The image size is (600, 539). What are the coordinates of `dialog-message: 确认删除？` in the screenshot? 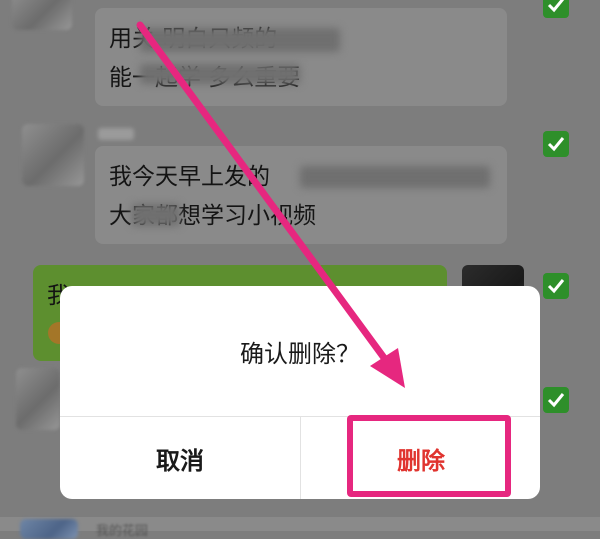 It's located at (300, 353).